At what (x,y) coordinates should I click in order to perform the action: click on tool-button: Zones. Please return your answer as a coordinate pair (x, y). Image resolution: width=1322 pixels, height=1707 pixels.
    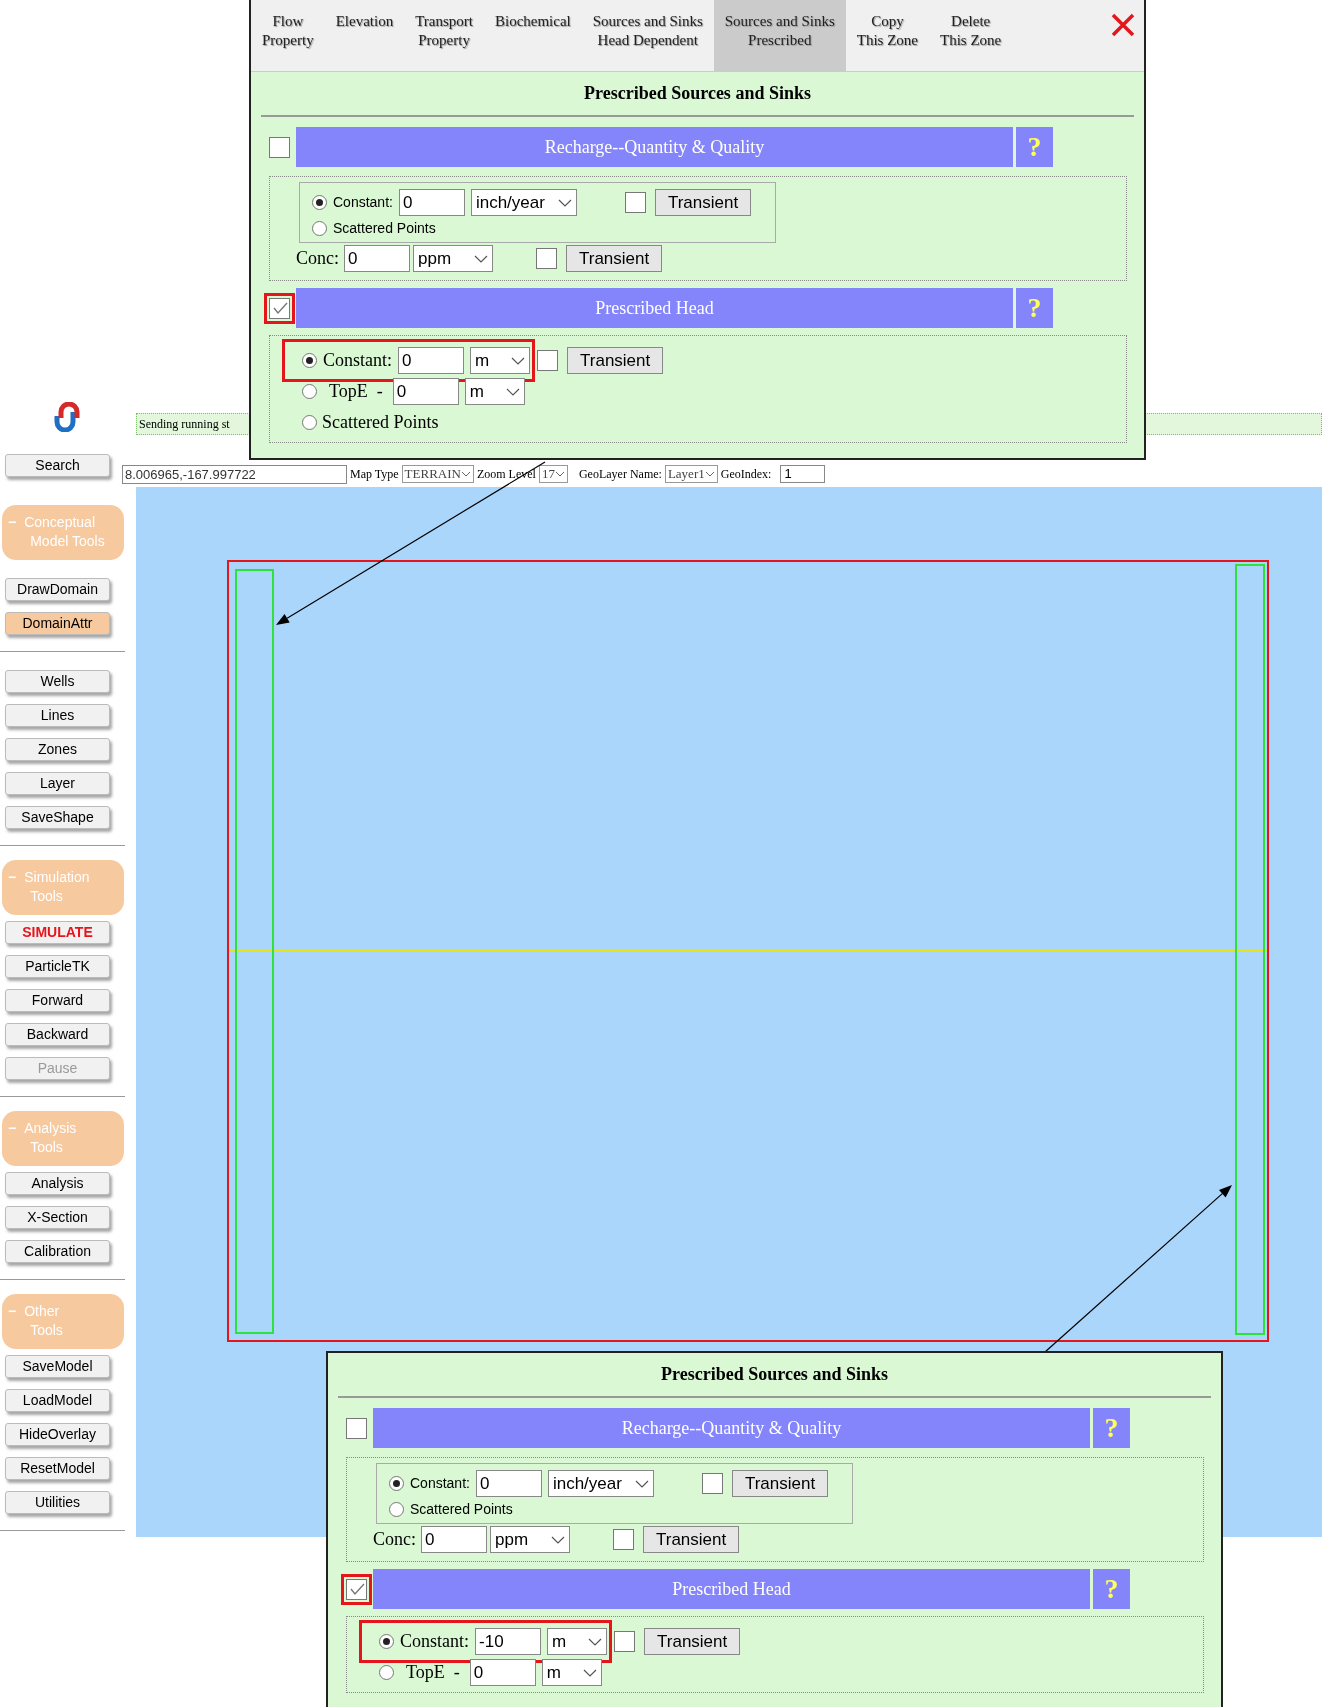
    Looking at the image, I should click on (57, 749).